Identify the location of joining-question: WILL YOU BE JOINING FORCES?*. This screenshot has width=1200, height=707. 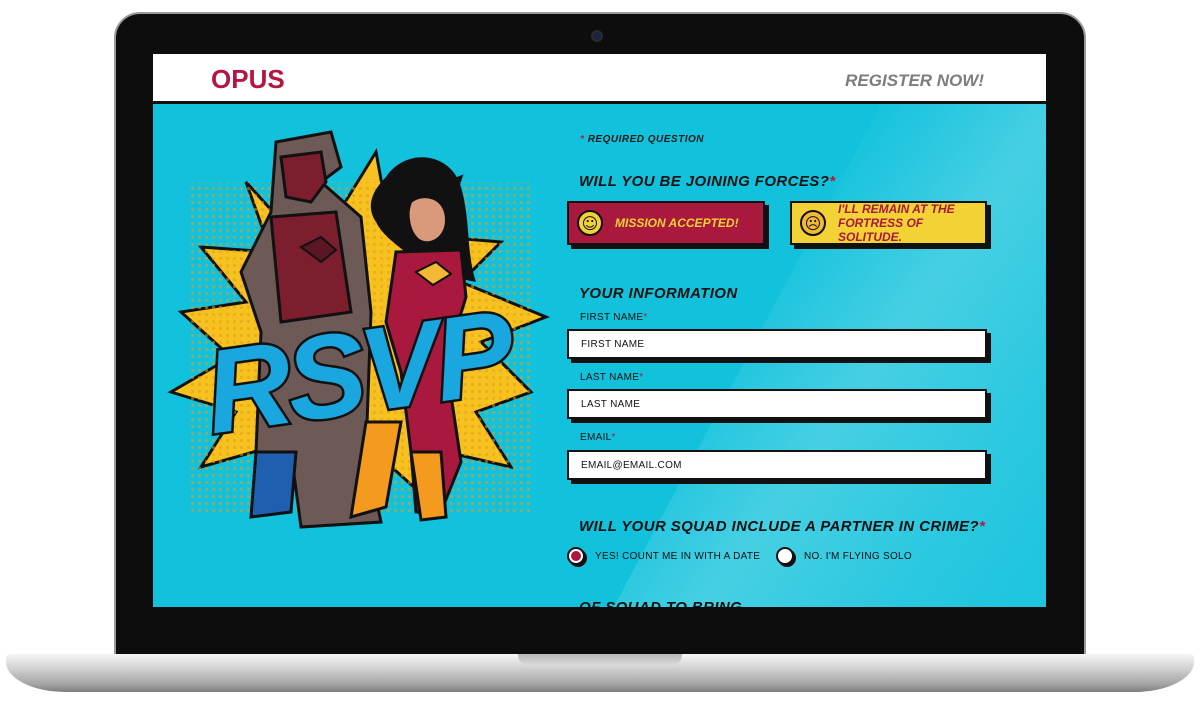
(707, 181).